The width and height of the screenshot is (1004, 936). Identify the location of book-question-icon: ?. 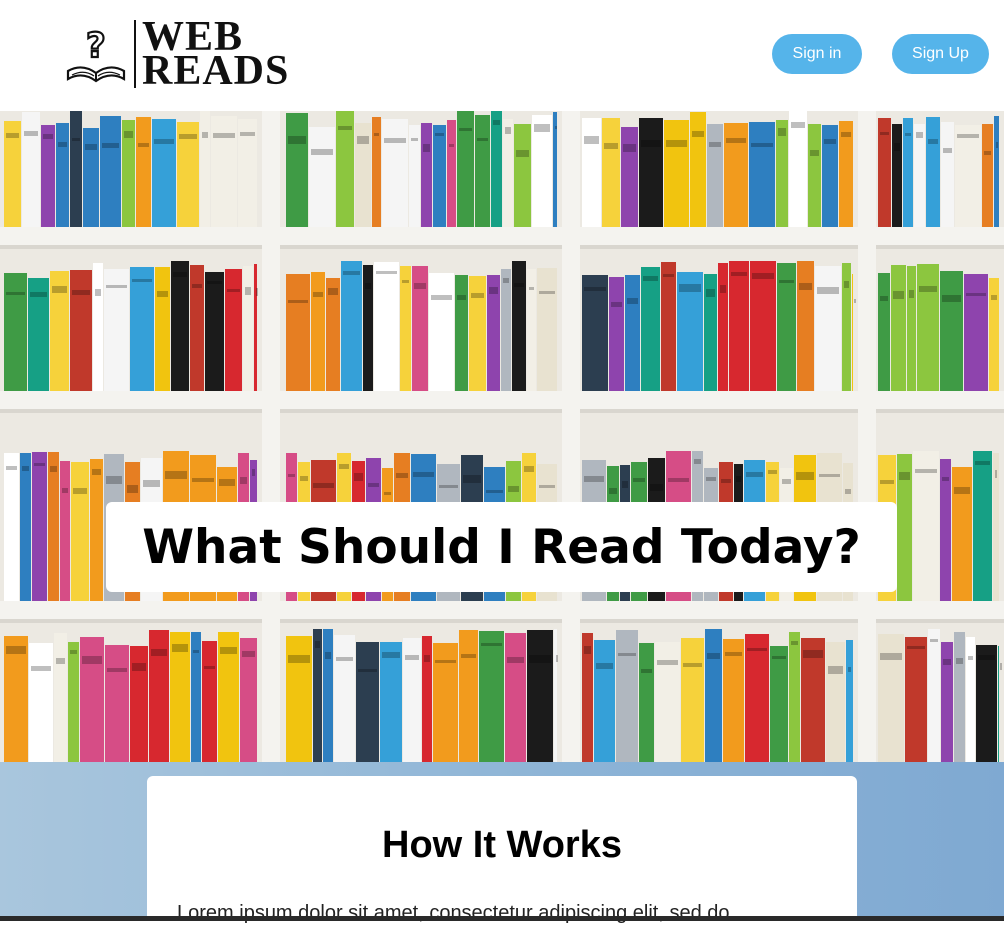
(96, 54).